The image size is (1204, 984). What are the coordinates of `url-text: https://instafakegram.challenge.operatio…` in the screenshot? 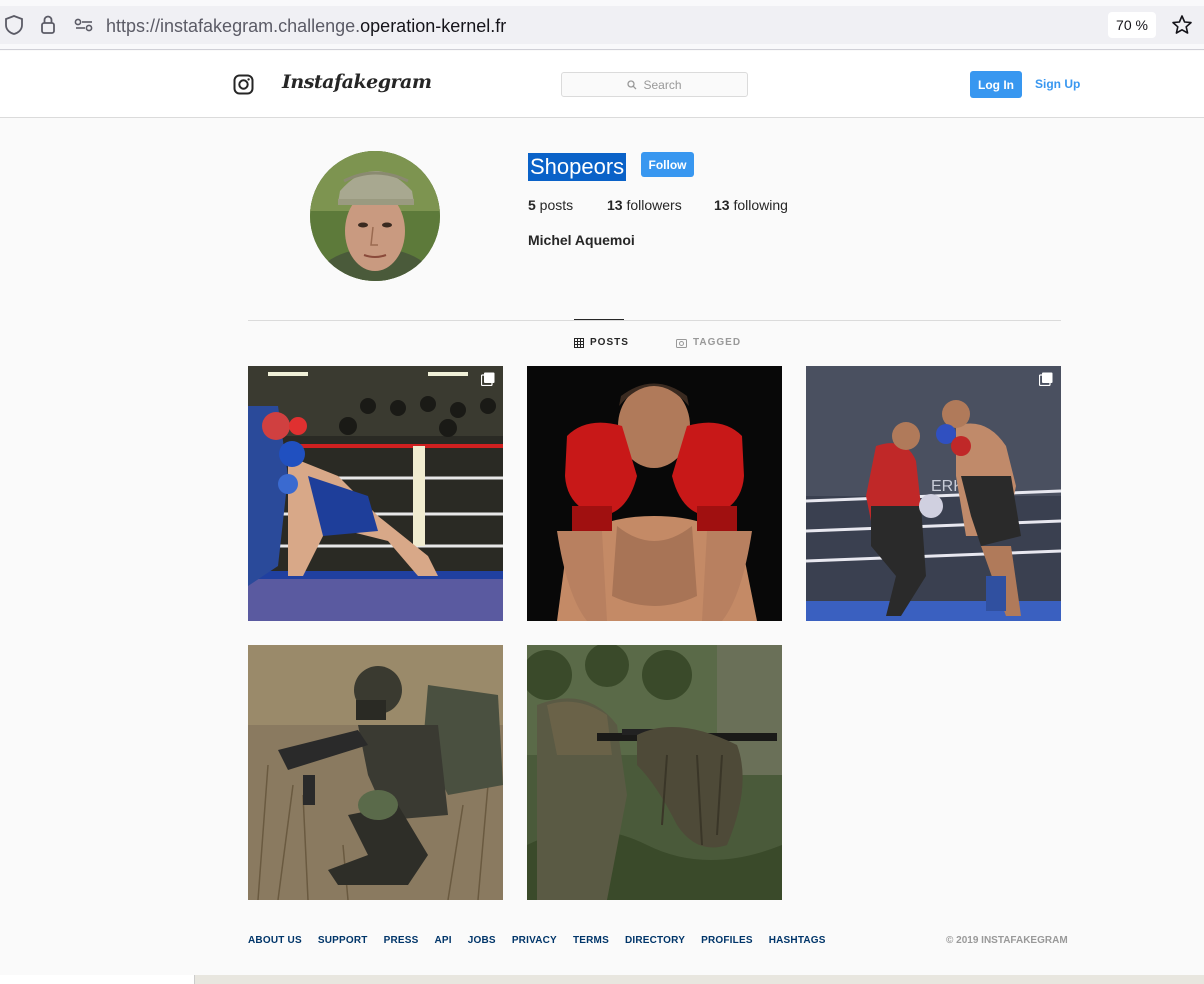 It's located at (306, 26).